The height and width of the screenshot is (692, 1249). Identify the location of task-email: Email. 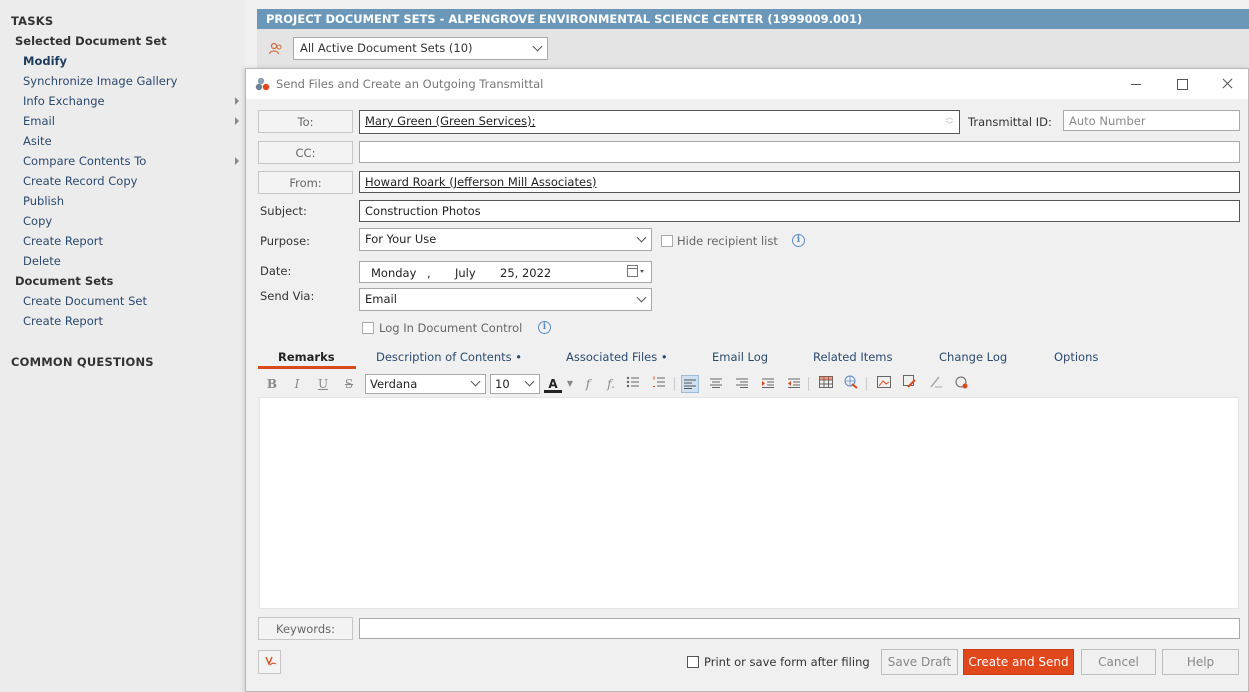
(39, 121).